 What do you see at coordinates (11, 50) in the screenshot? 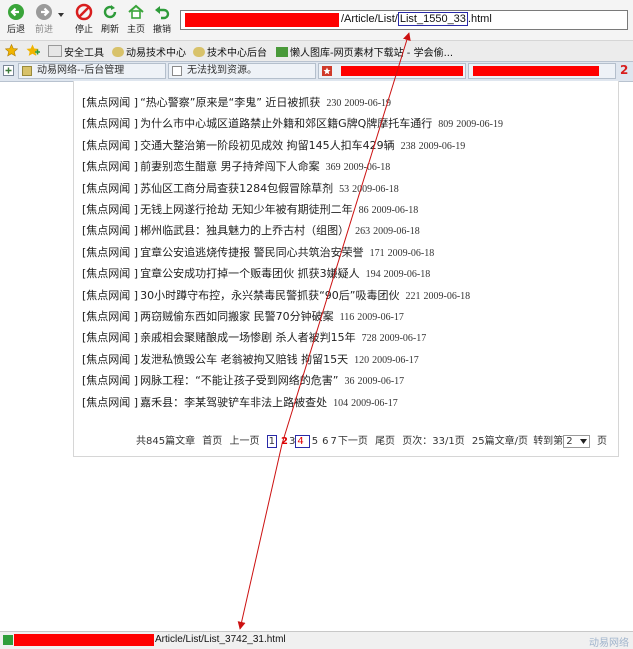
I see `favorites-star-icon` at bounding box center [11, 50].